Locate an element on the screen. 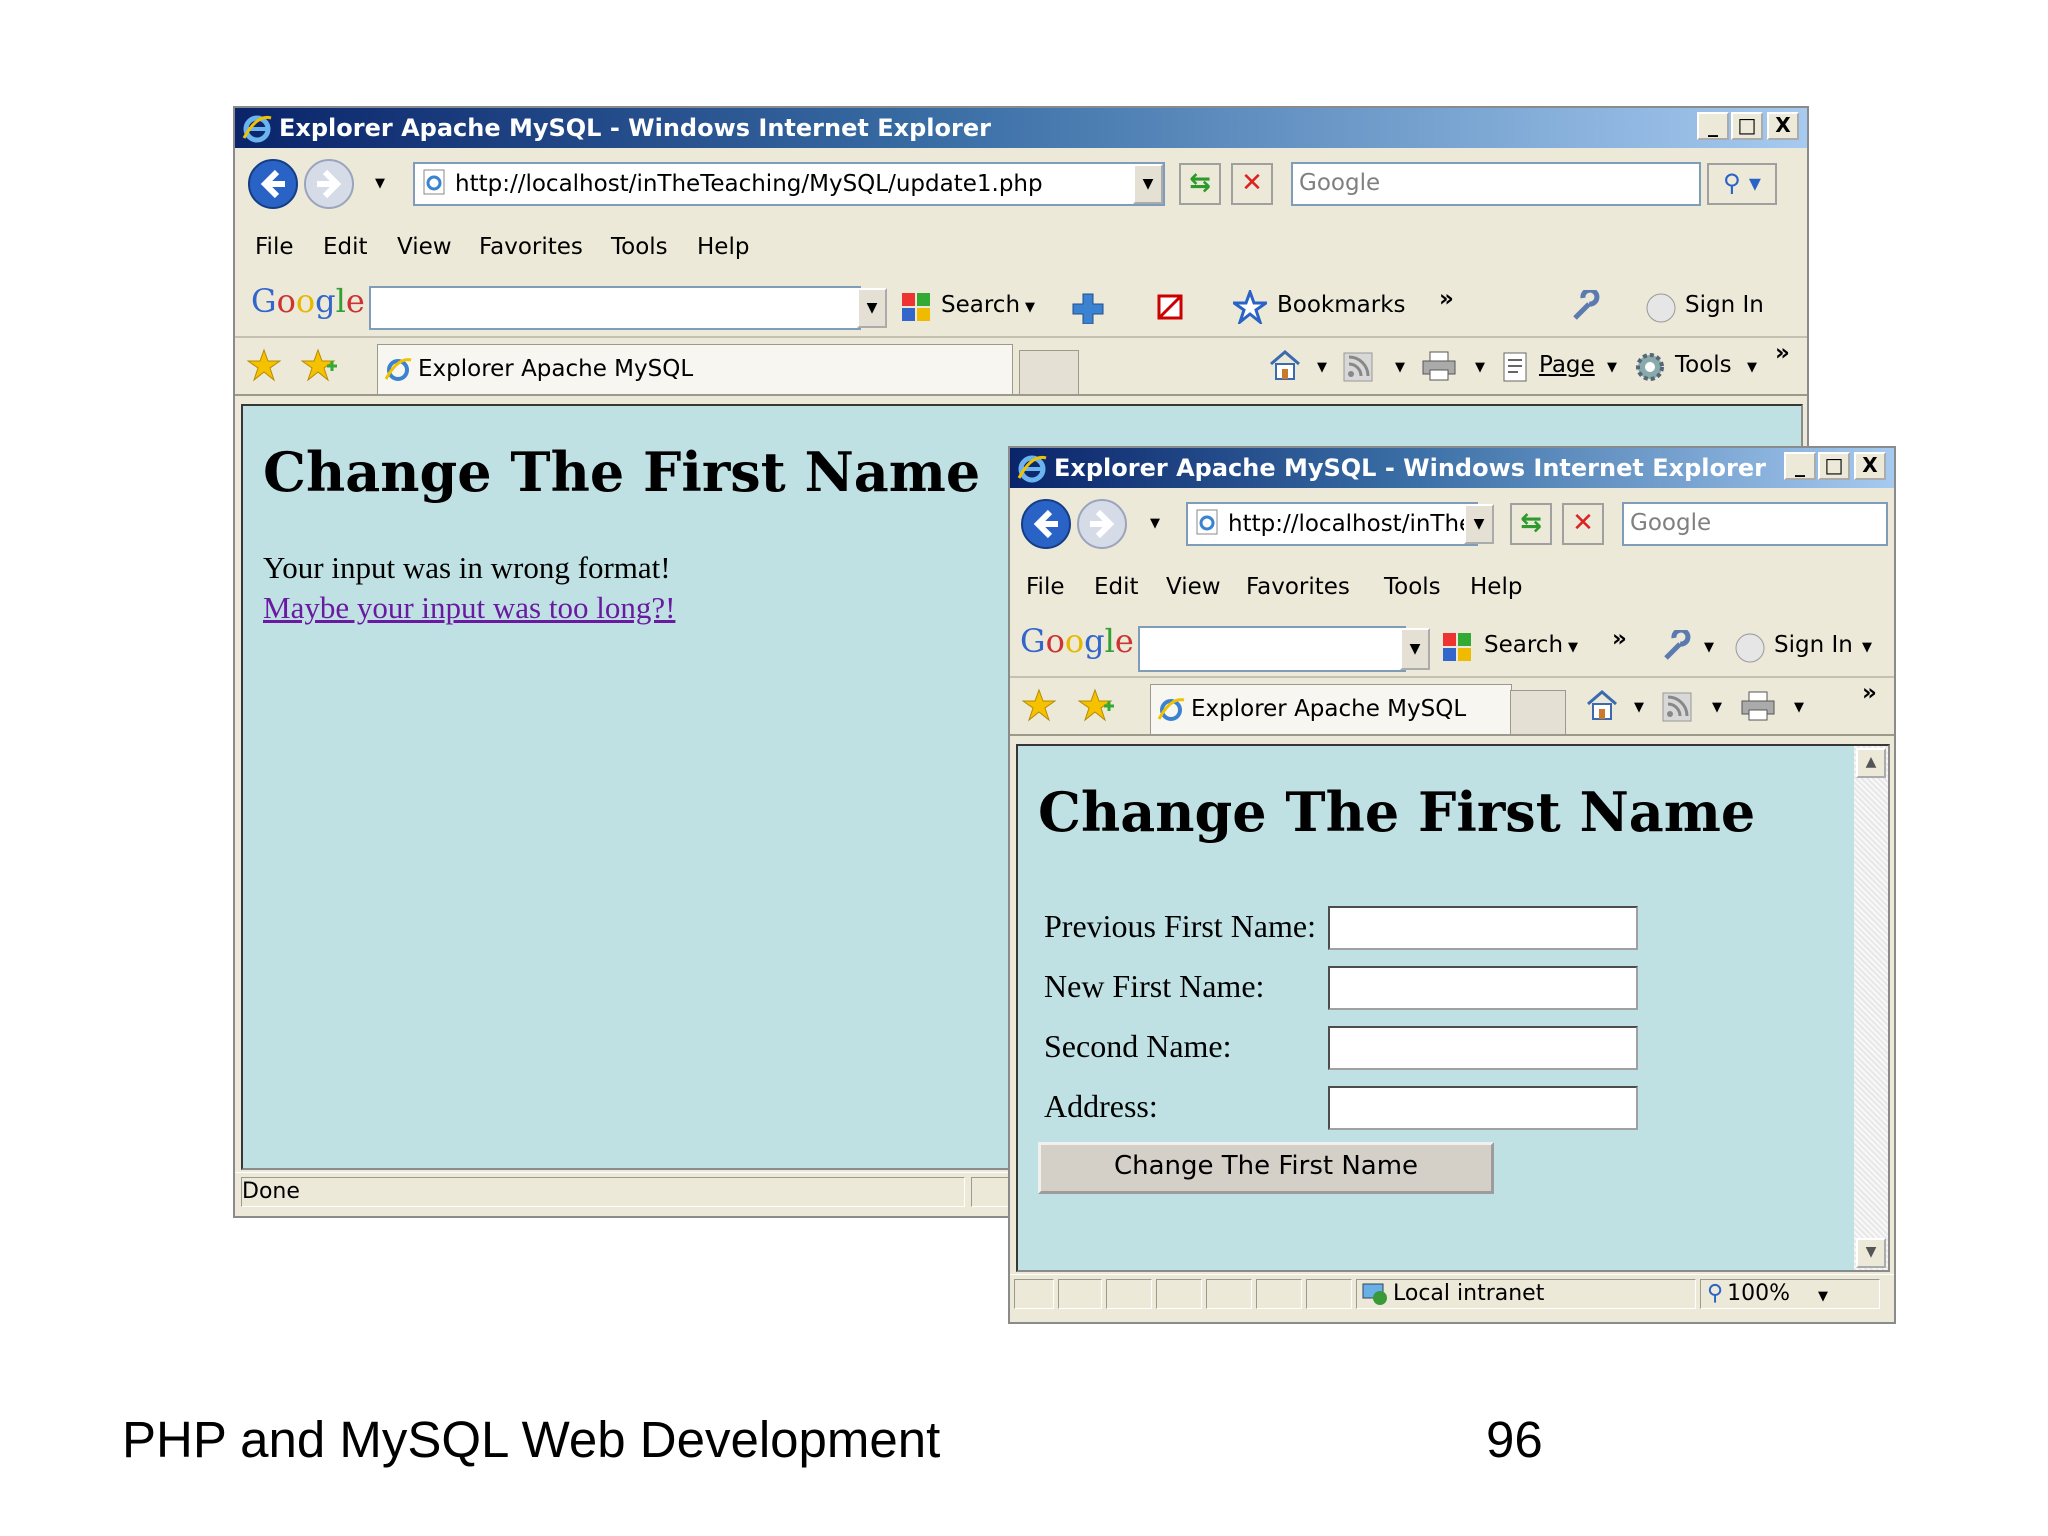 The height and width of the screenshot is (1536, 2048). zoom-level: 100% is located at coordinates (1759, 1293).